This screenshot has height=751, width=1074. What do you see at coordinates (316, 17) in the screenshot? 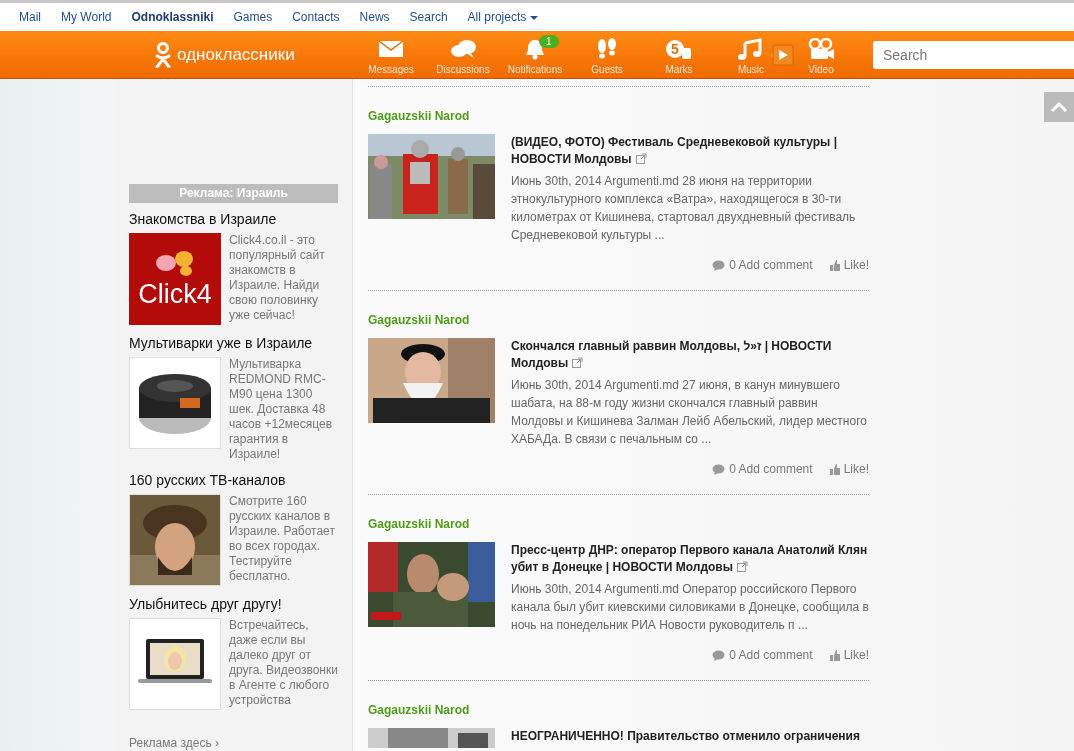
I see `nav-link: Contacts` at bounding box center [316, 17].